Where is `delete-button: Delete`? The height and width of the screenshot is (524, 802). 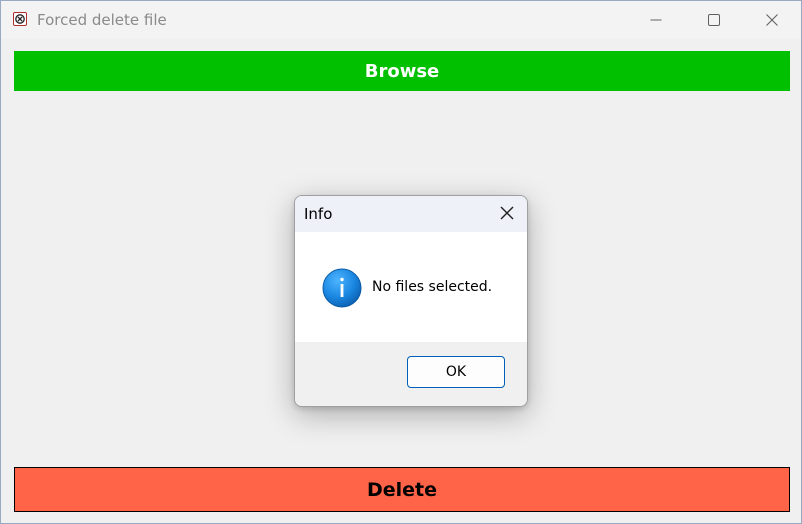 delete-button: Delete is located at coordinates (402, 489).